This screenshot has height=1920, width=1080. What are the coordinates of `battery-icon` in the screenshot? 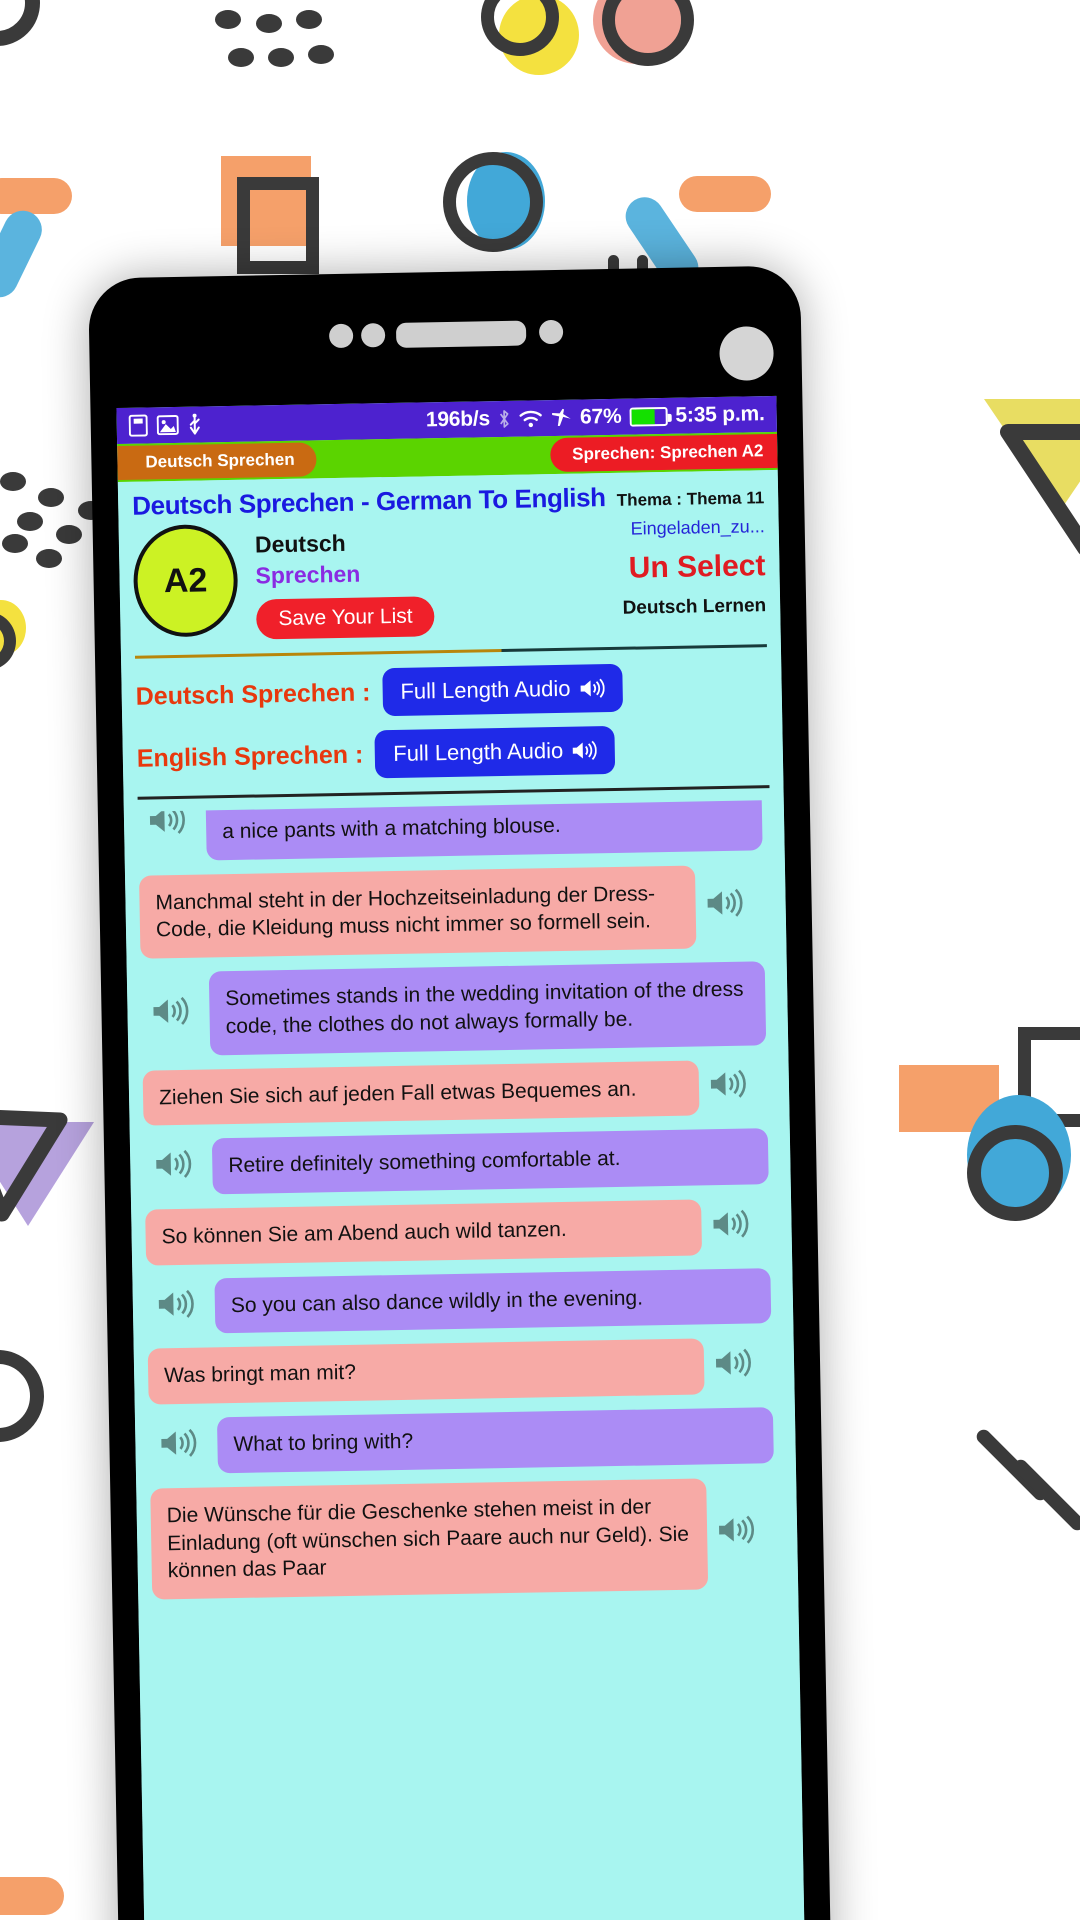 It's located at (648, 416).